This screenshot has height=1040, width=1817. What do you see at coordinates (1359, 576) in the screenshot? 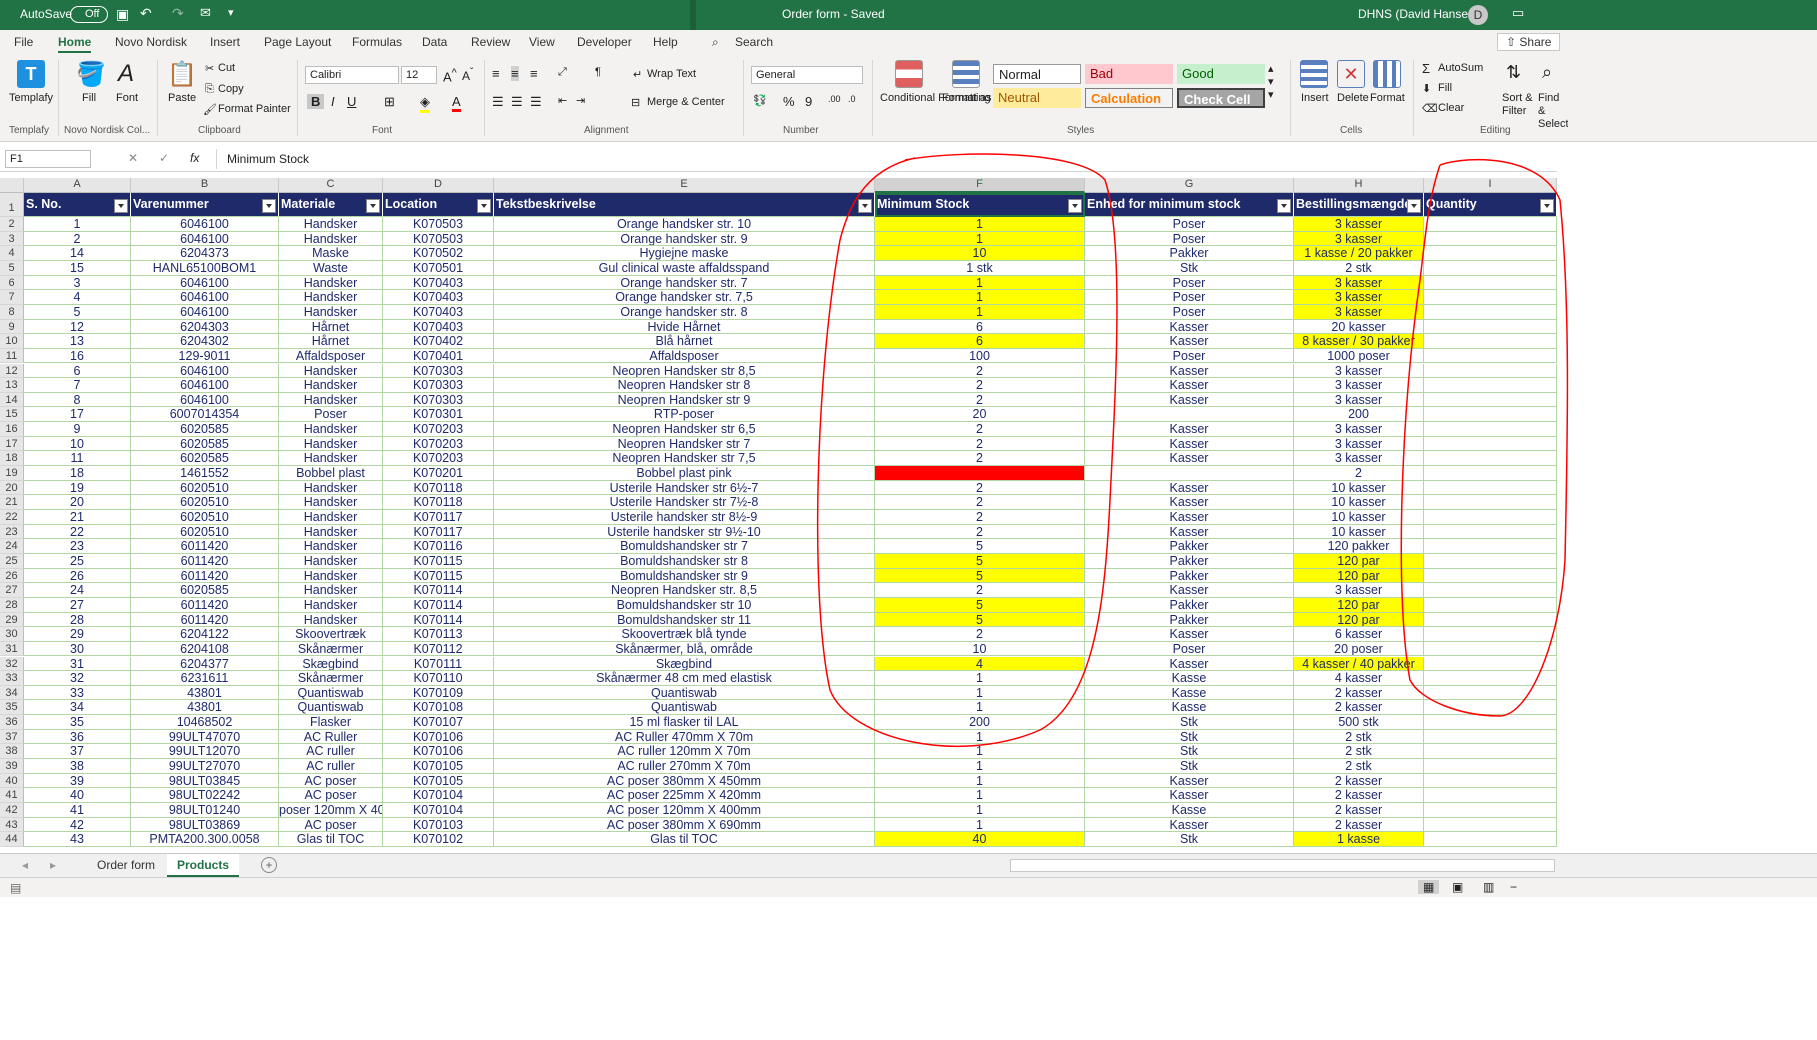
I see `cell-h: 120 par` at bounding box center [1359, 576].